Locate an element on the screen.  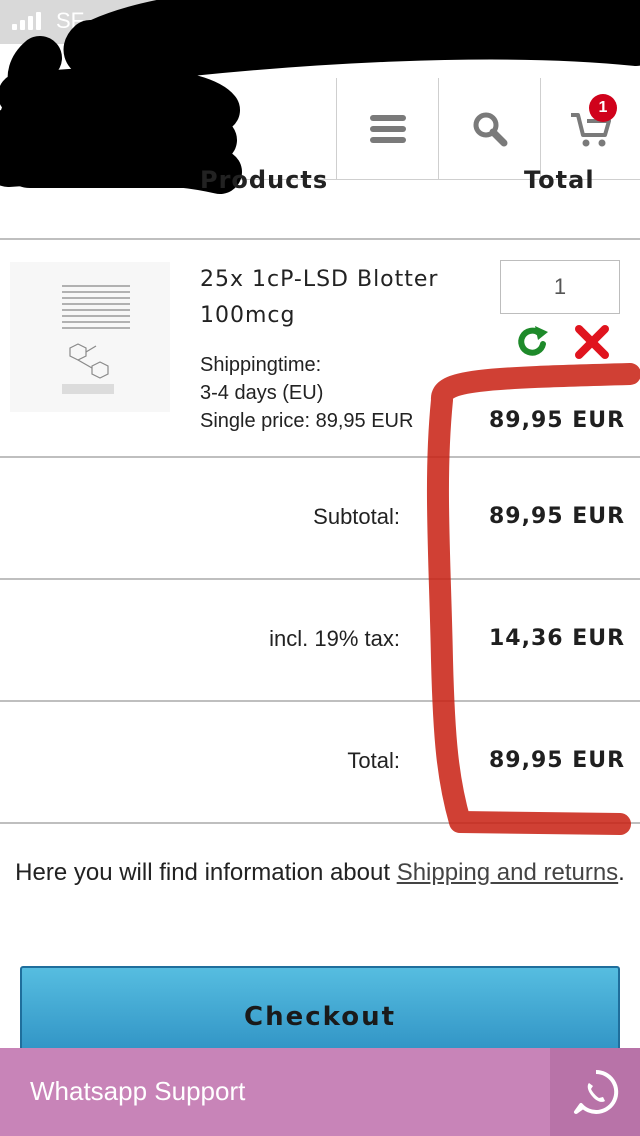
hamburger-menu-icon is located at coordinates (387, 129).